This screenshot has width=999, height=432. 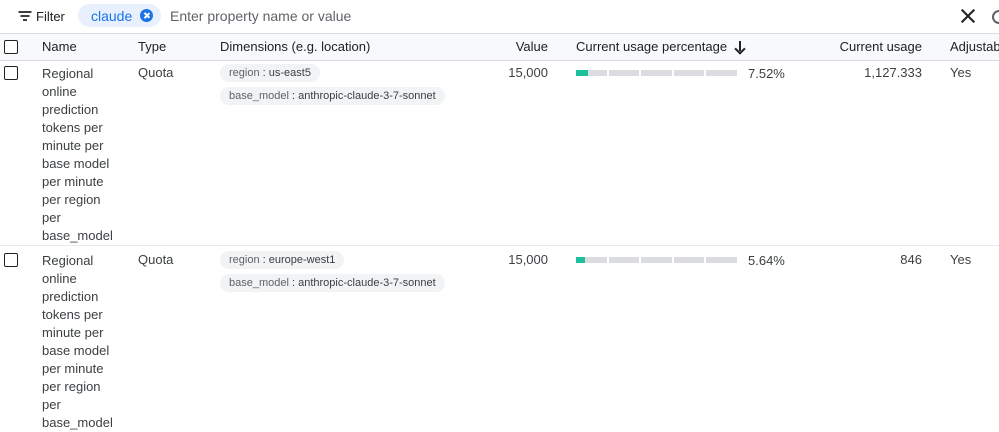 I want to click on dimension-chip-region: region : europe-west1, so click(x=282, y=260).